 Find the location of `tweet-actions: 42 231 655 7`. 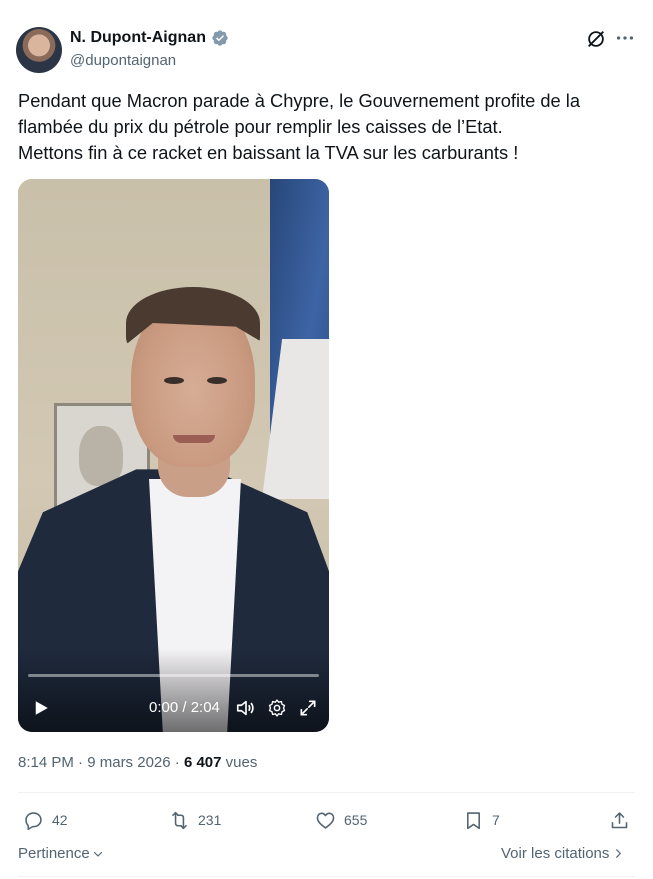

tweet-actions: 42 231 655 7 is located at coordinates (326, 820).